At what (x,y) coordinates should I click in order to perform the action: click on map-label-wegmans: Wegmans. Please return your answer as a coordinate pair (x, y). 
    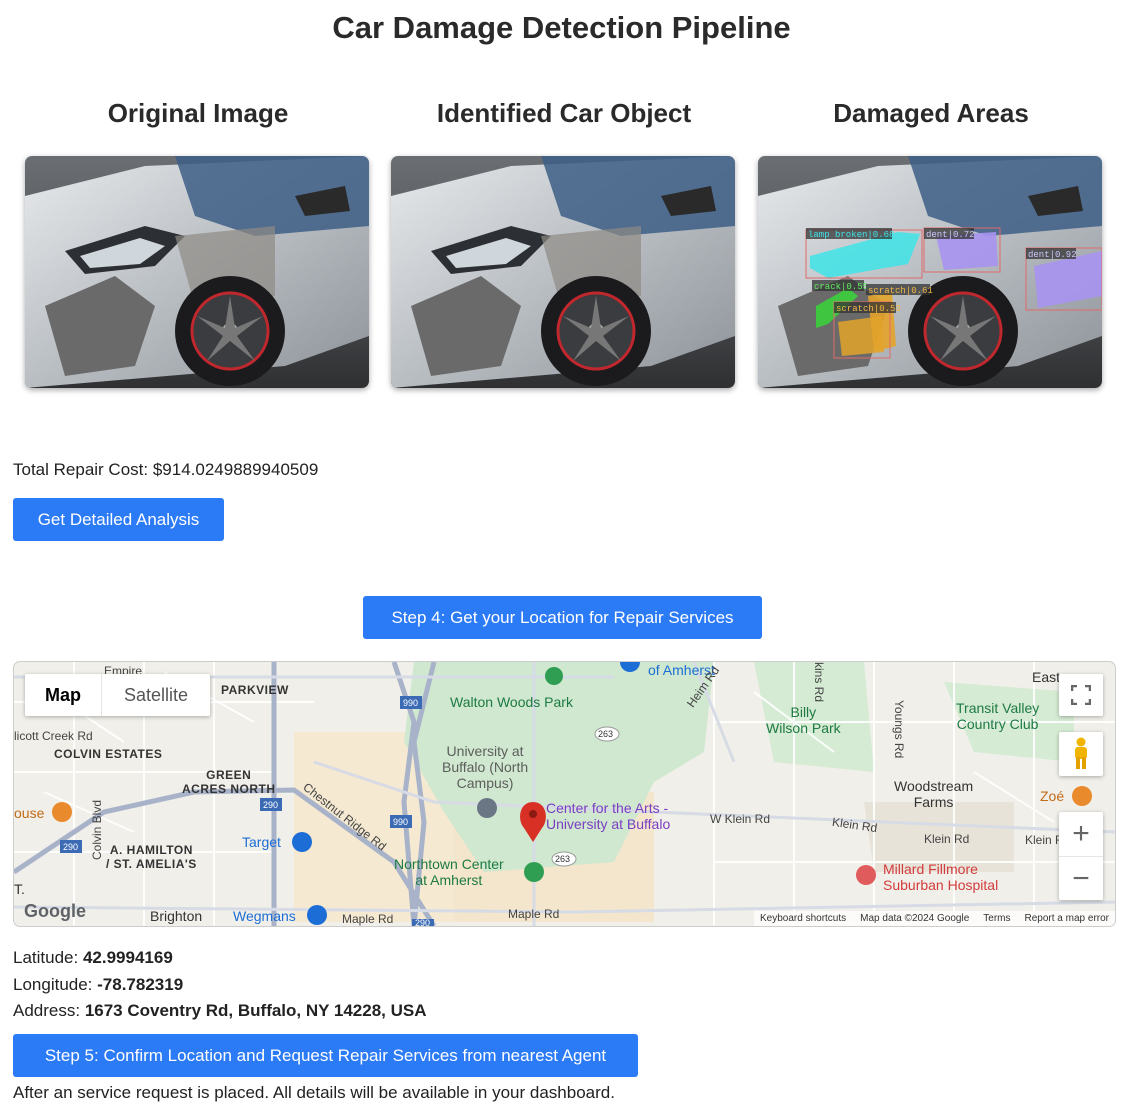
    Looking at the image, I should click on (264, 916).